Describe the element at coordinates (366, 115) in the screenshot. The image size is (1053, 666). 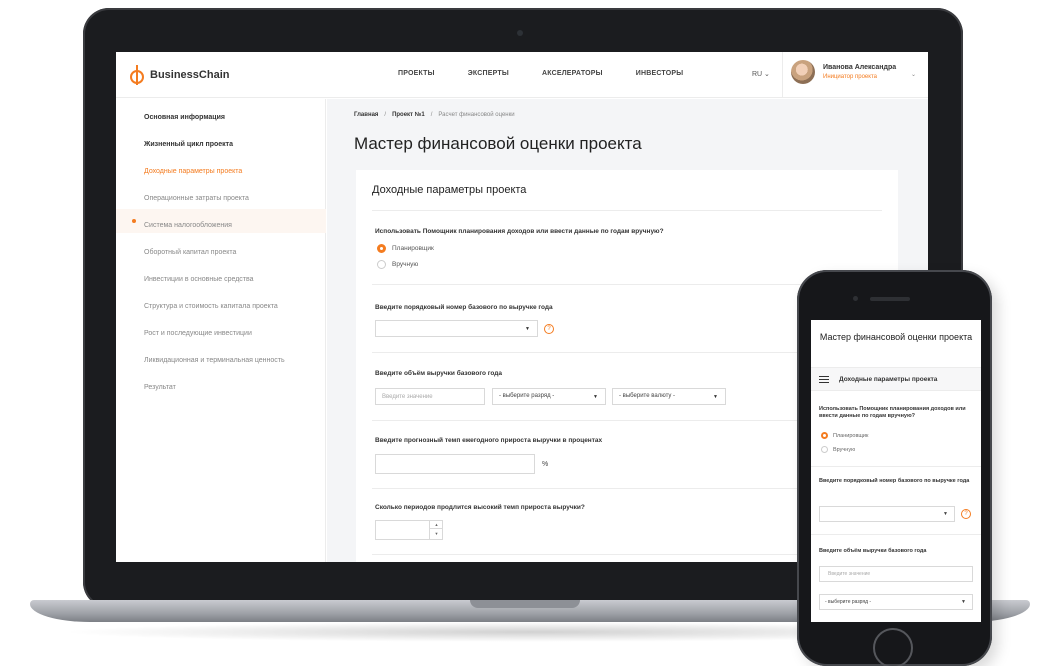
I see `breadcrumb-home: Главная` at that location.